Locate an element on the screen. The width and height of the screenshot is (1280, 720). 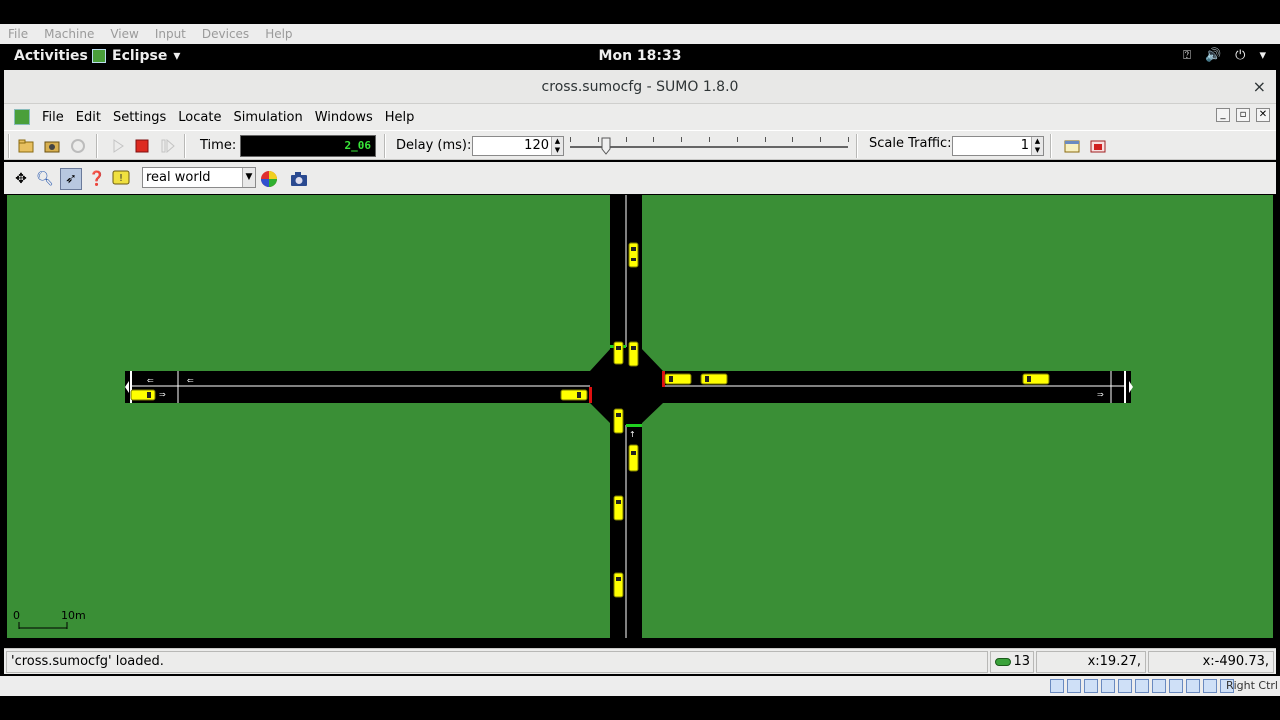
clock: Mon 18:33 is located at coordinates (640, 56).